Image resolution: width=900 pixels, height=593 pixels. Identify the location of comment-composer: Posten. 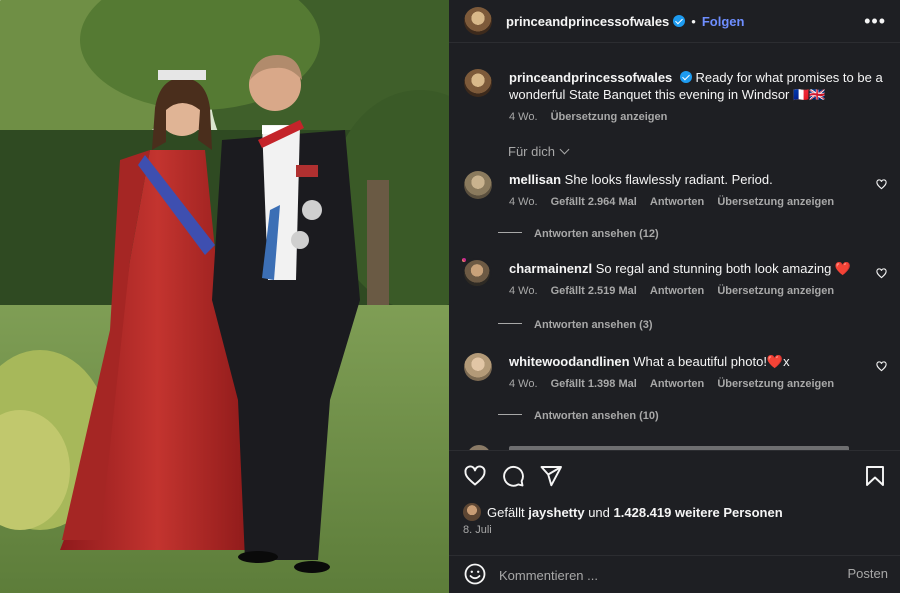
(674, 574).